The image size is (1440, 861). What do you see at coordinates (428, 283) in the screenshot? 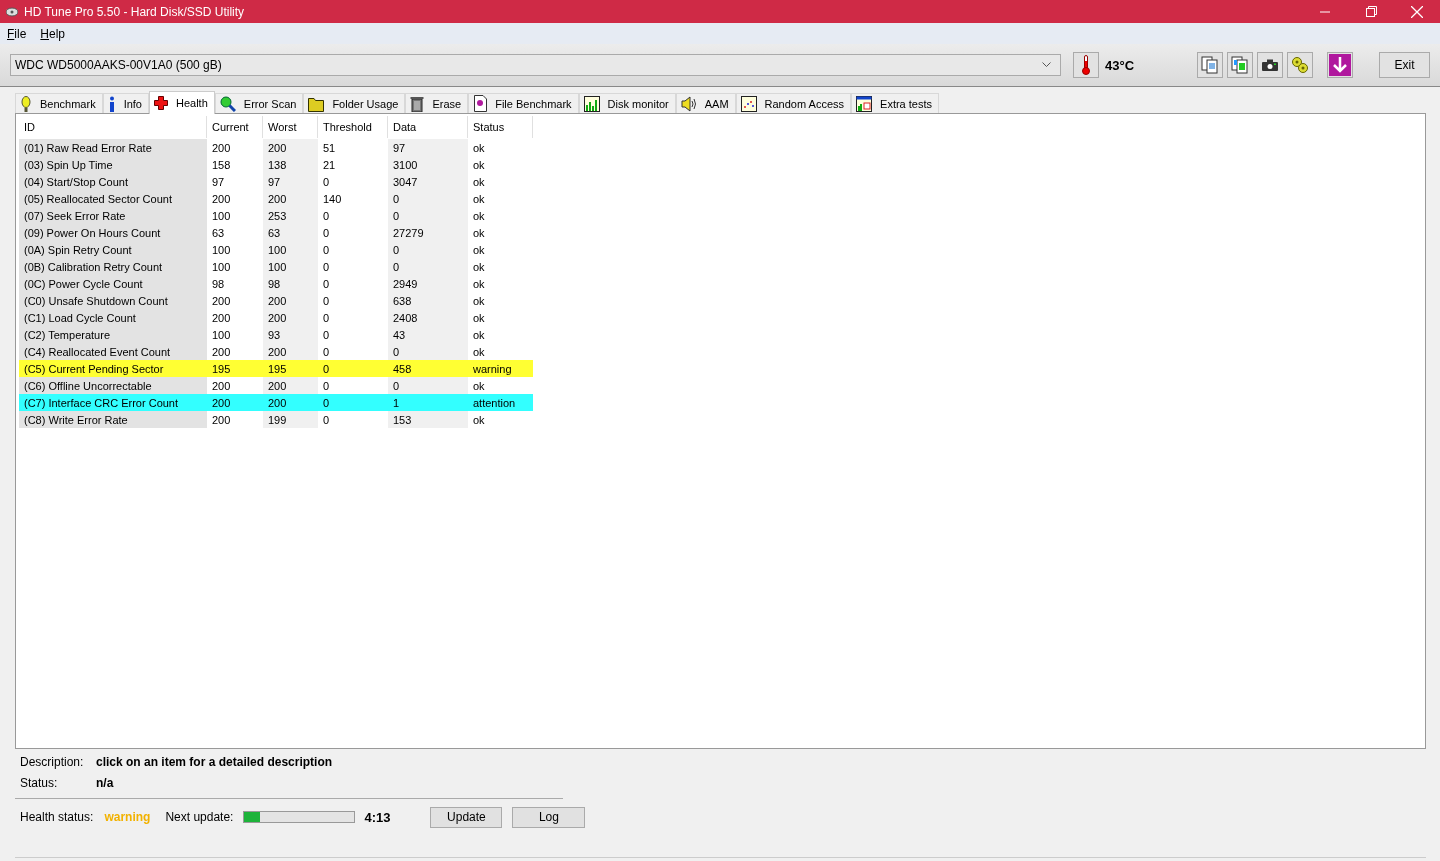
I see `table-cell: 2949` at bounding box center [428, 283].